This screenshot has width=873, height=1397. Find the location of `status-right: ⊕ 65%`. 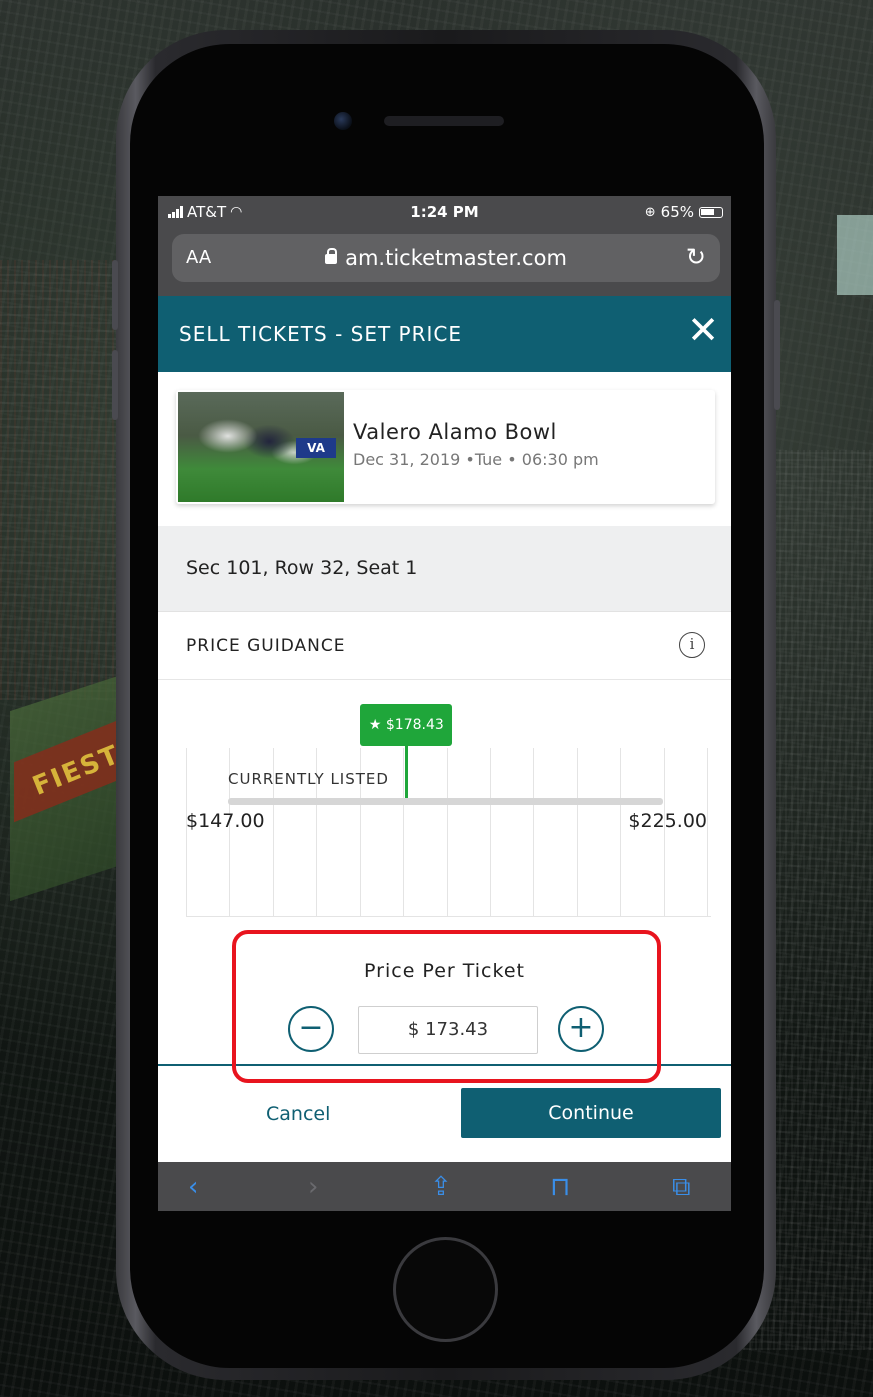

status-right: ⊕ 65% is located at coordinates (684, 212).